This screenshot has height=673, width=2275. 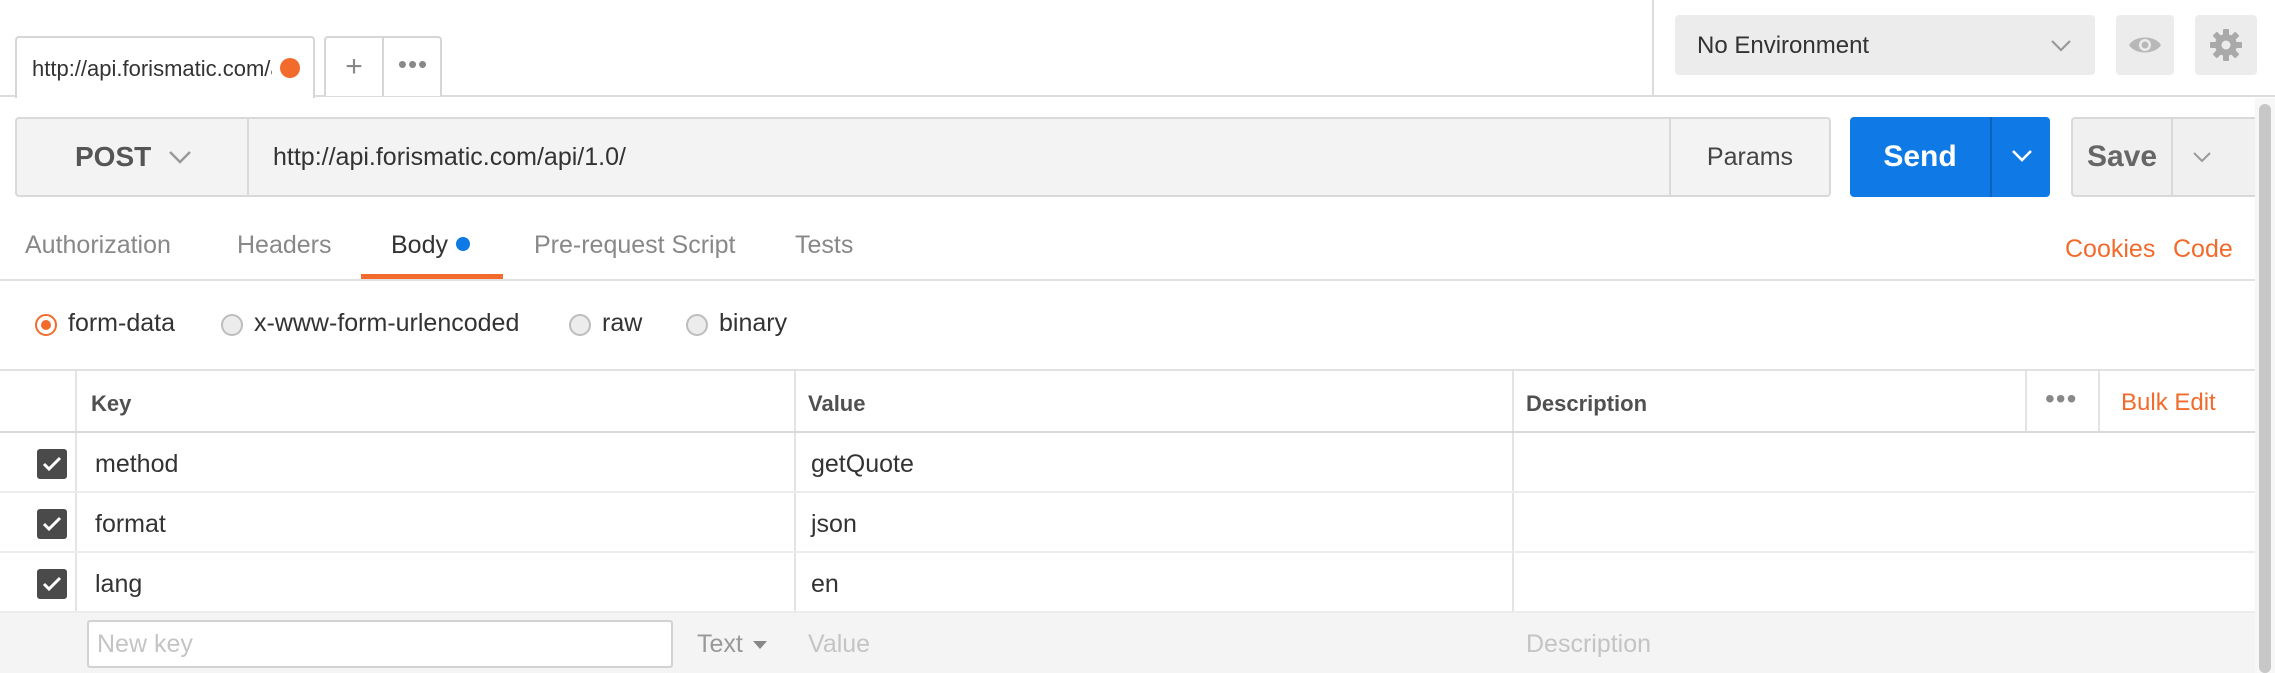 I want to click on table-row: method getQuote, so click(x=1127, y=463).